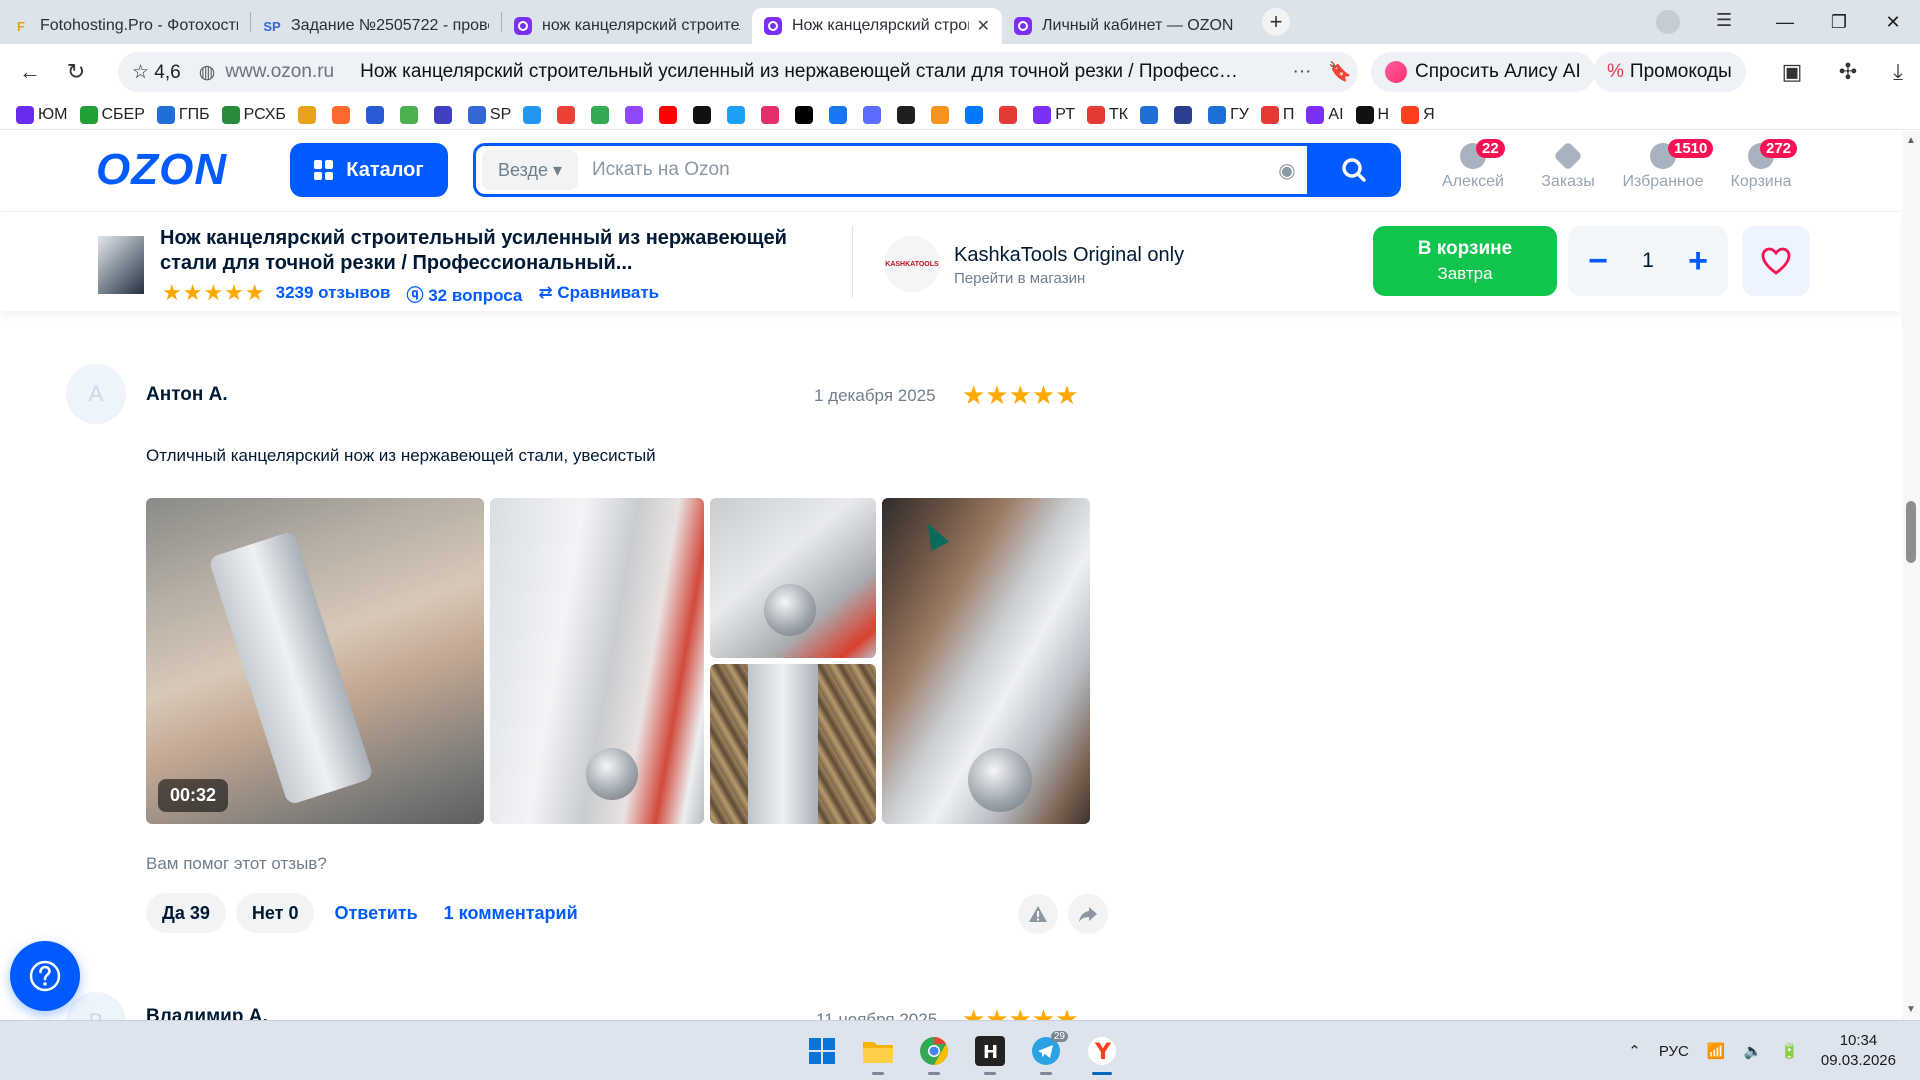 Image resolution: width=1920 pixels, height=1080 pixels. What do you see at coordinates (922, 170) in the screenshot?
I see `search-input` at bounding box center [922, 170].